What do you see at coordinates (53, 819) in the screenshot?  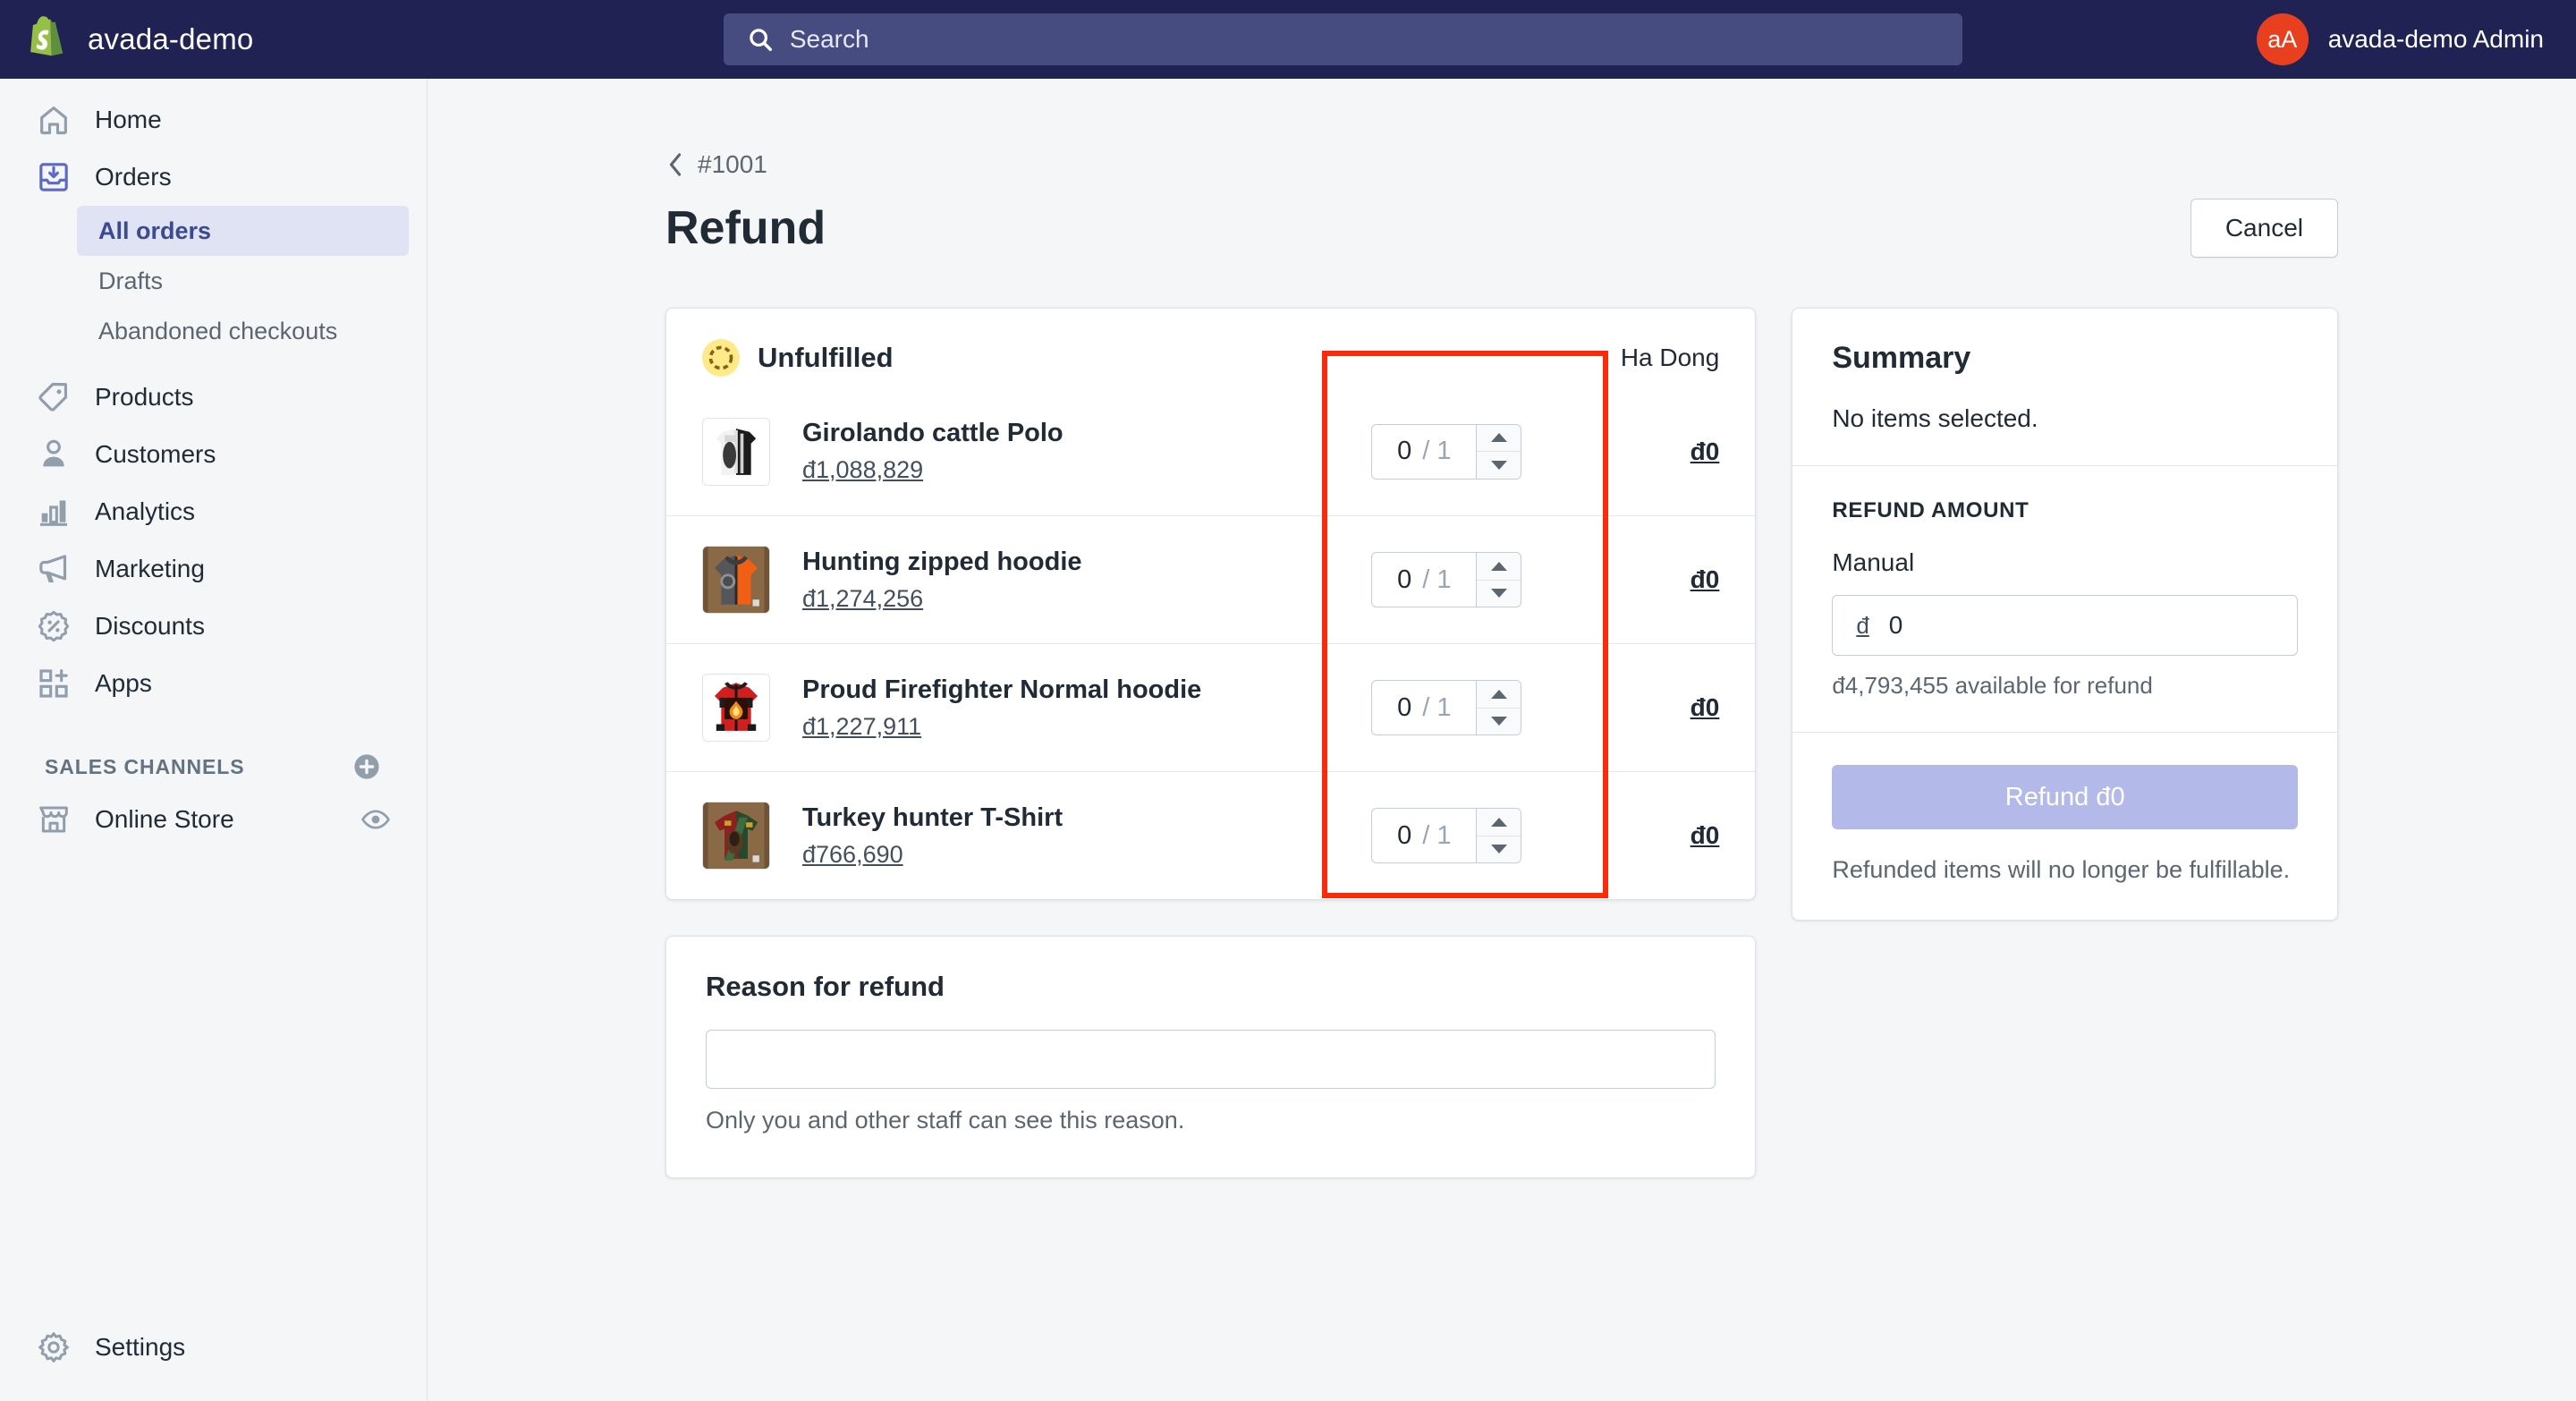 I see `storefront-icon` at bounding box center [53, 819].